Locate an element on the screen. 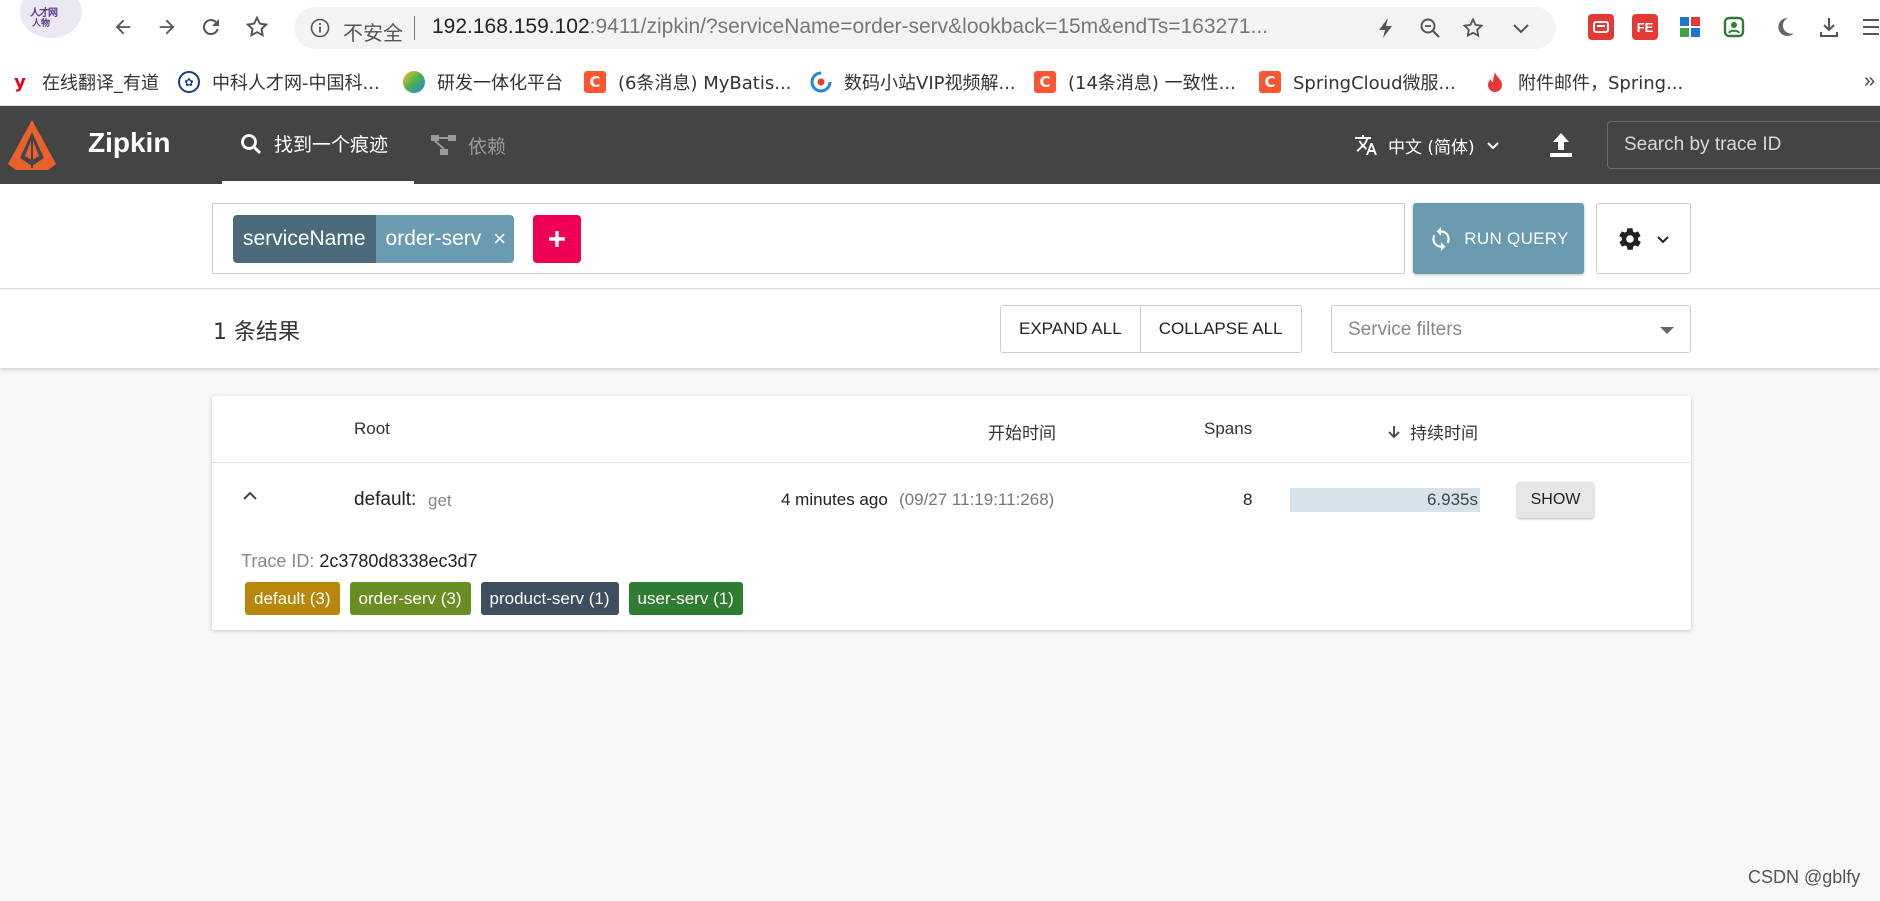 The height and width of the screenshot is (901, 1880). video-icon is located at coordinates (821, 82).